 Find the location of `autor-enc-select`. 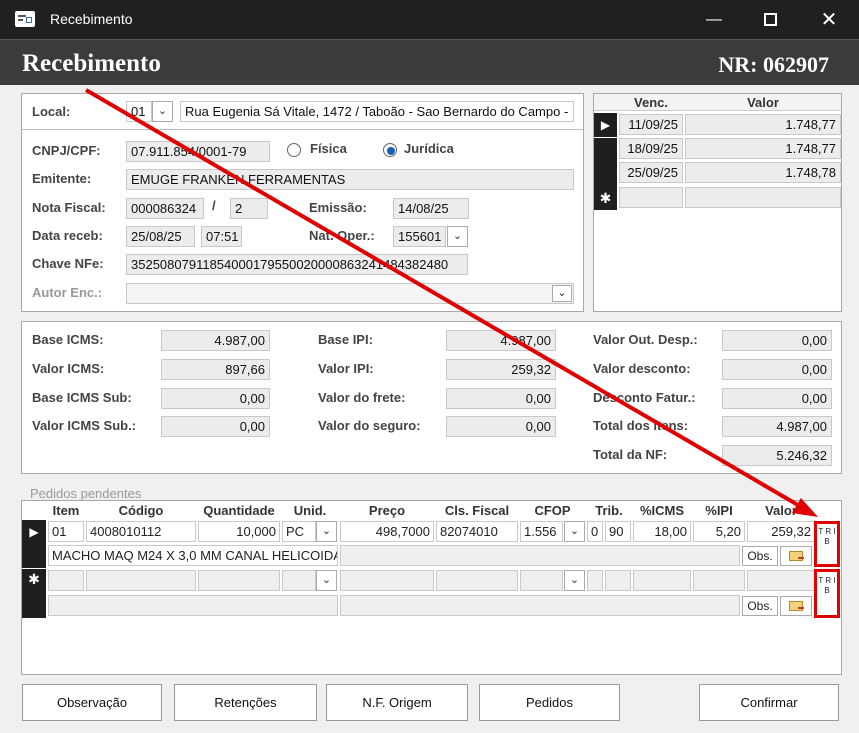

autor-enc-select is located at coordinates (350, 293).